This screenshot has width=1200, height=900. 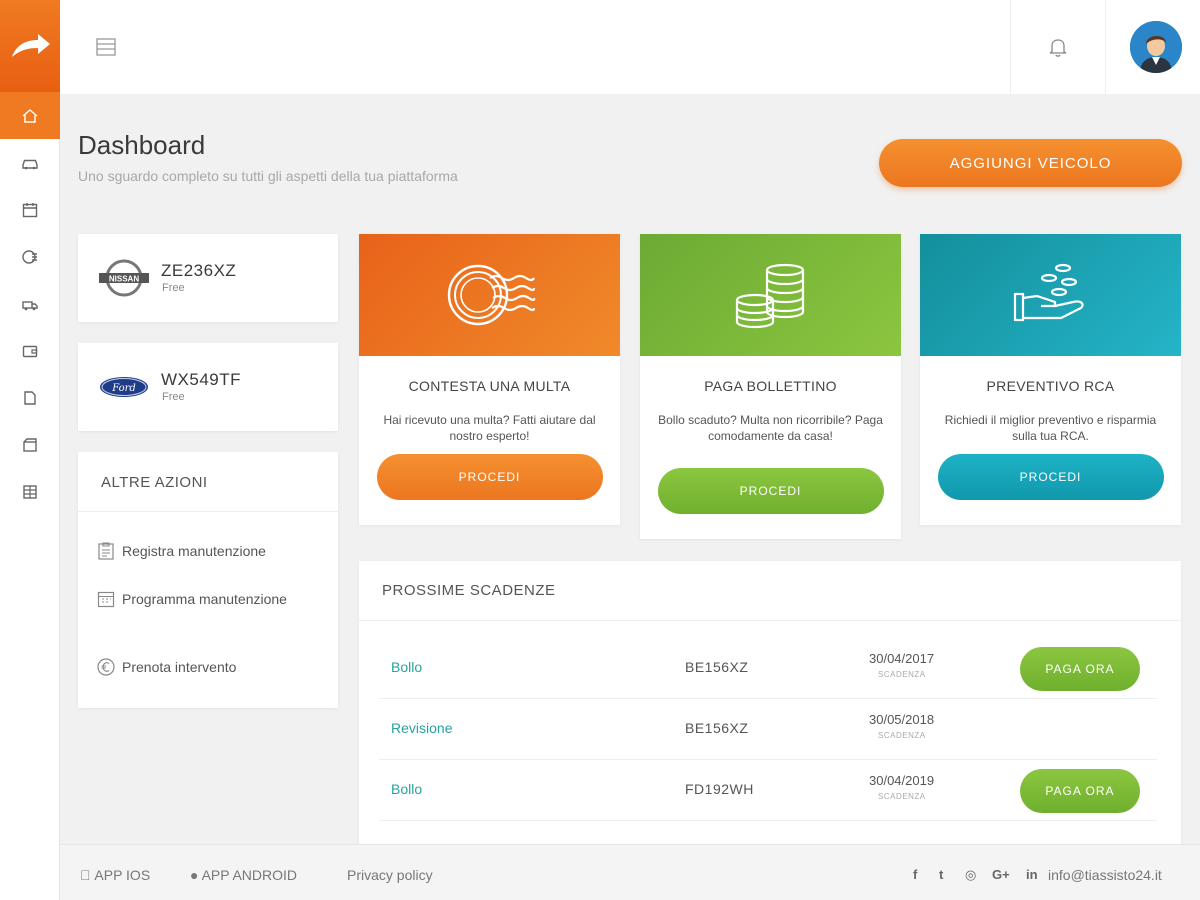 I want to click on google-plus-icon: G+, so click(x=1001, y=874).